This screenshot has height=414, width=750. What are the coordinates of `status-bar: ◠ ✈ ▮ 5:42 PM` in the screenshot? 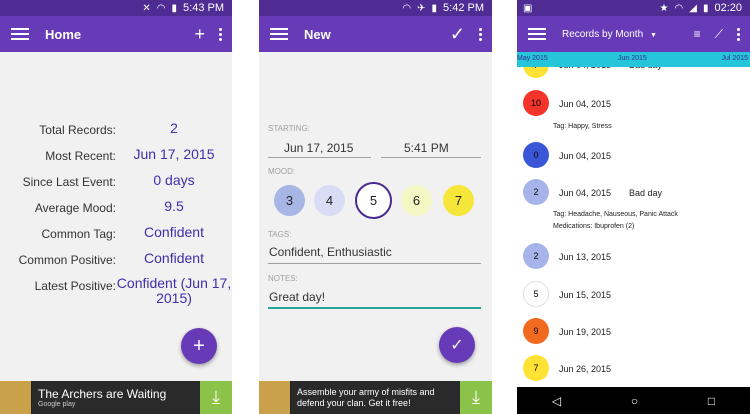 It's located at (375, 8).